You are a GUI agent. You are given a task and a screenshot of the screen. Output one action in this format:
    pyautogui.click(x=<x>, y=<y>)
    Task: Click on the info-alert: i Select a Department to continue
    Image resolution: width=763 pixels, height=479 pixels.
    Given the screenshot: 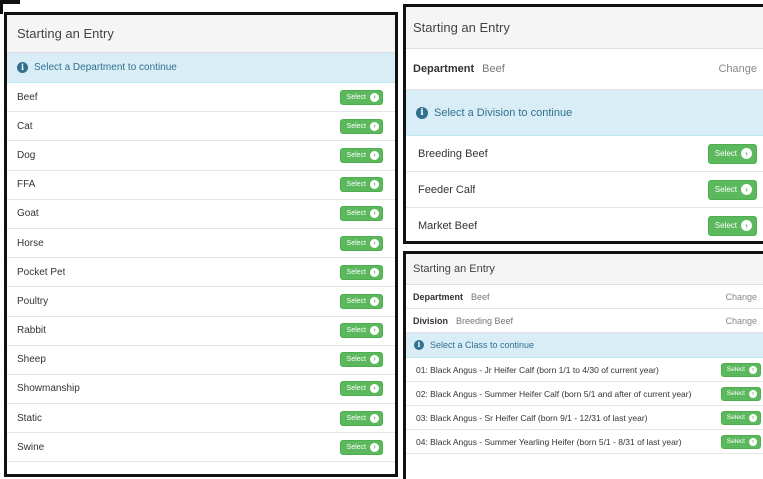 What is the action you would take?
    pyautogui.click(x=201, y=68)
    